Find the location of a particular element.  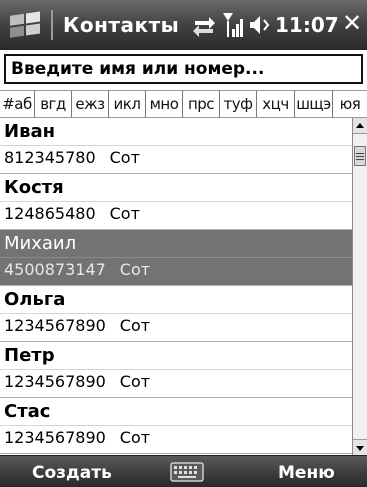

alphabet-tabs: #аб вгд ежз икл мно прс туф хцч шщэ юя is located at coordinates (183, 104).